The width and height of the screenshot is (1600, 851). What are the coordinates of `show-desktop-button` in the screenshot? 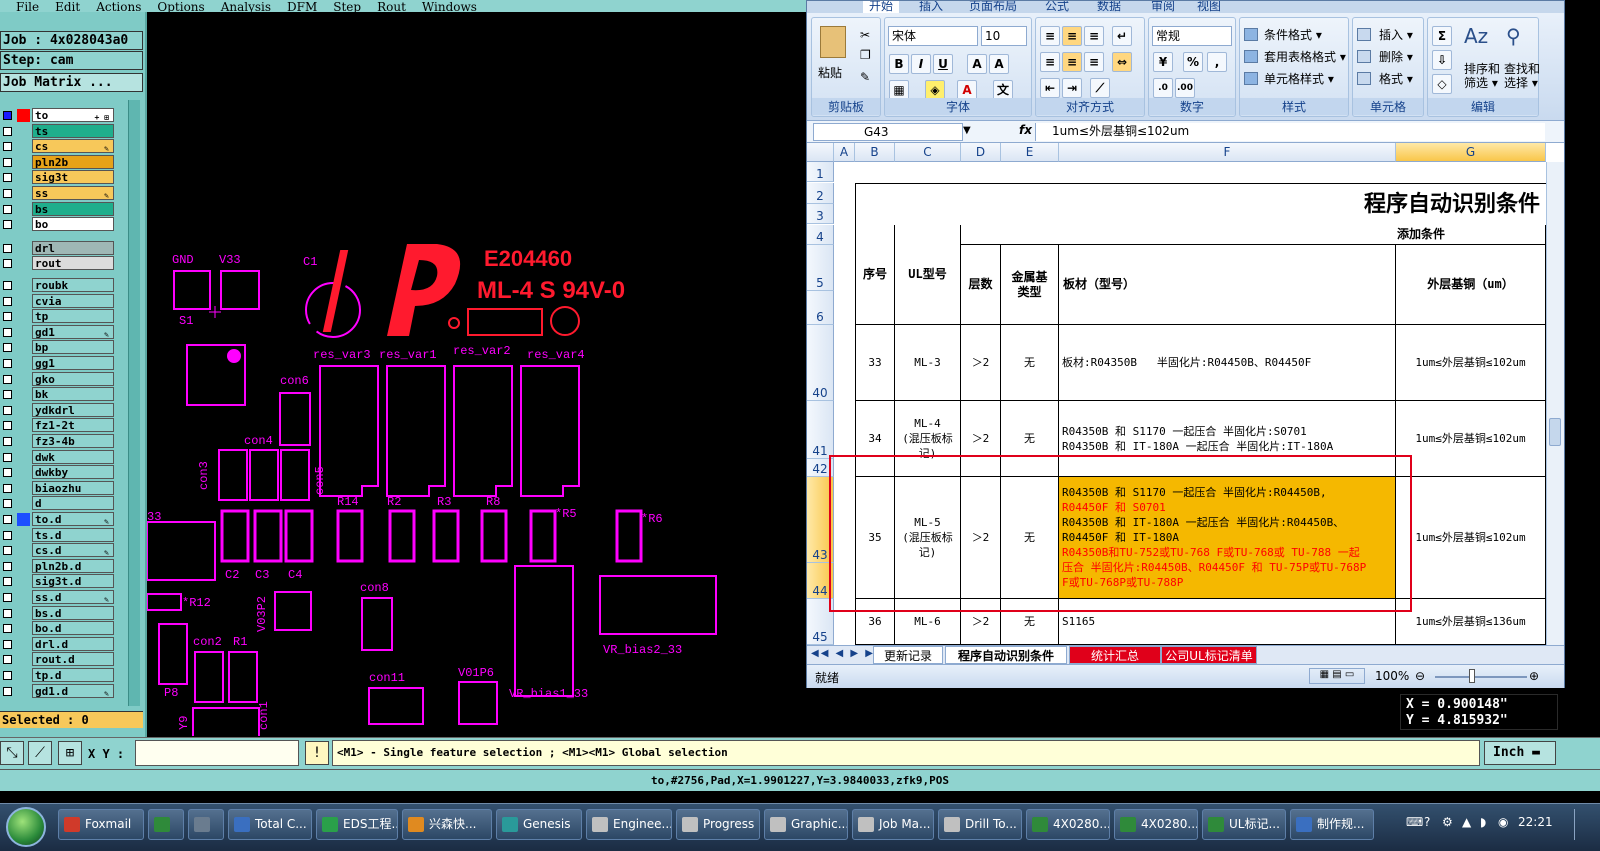 It's located at (1583, 824).